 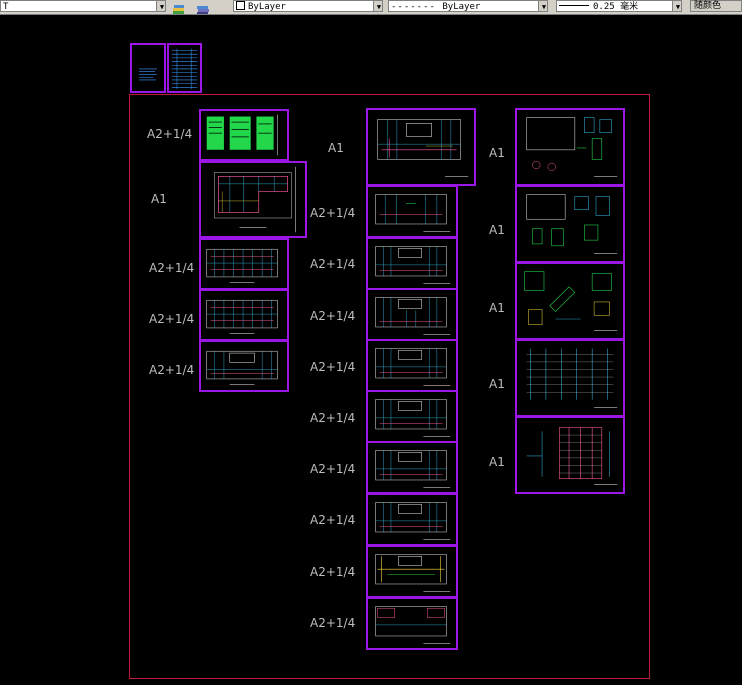 What do you see at coordinates (83, 6) in the screenshot?
I see `layer-dropdown: T ▼` at bounding box center [83, 6].